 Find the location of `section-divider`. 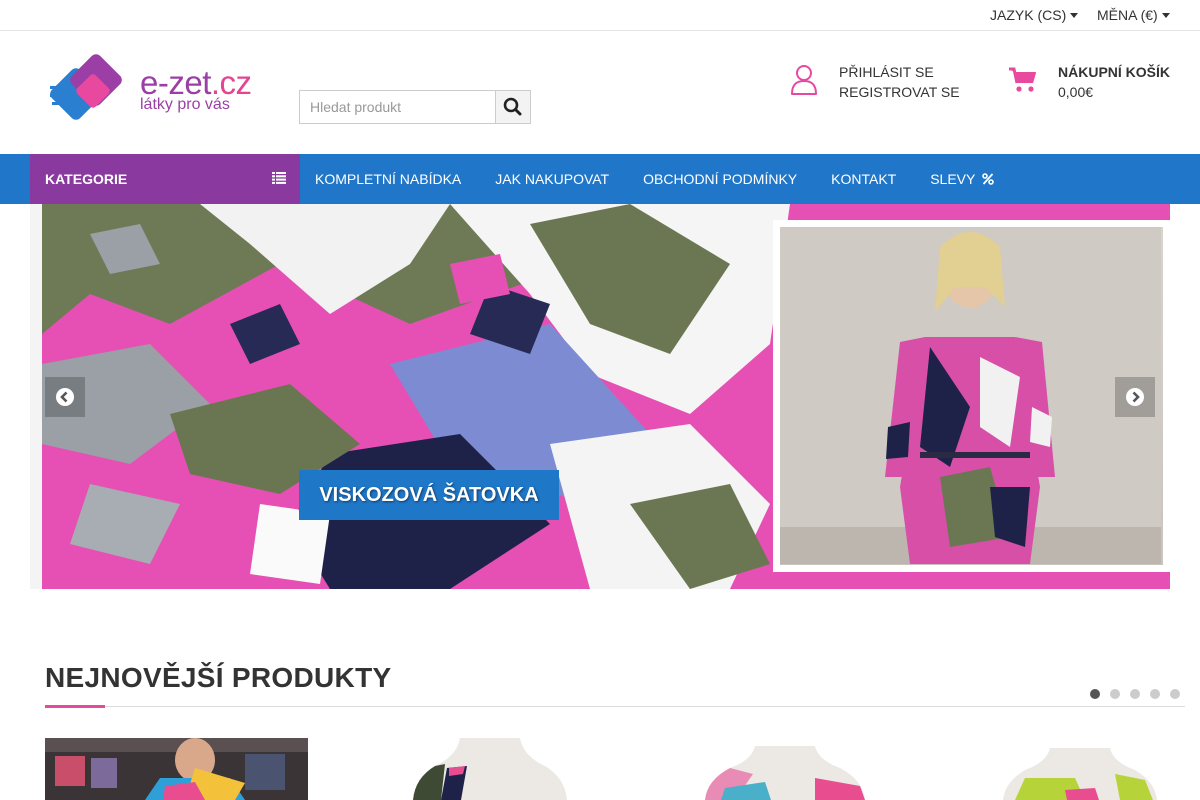

section-divider is located at coordinates (615, 706).